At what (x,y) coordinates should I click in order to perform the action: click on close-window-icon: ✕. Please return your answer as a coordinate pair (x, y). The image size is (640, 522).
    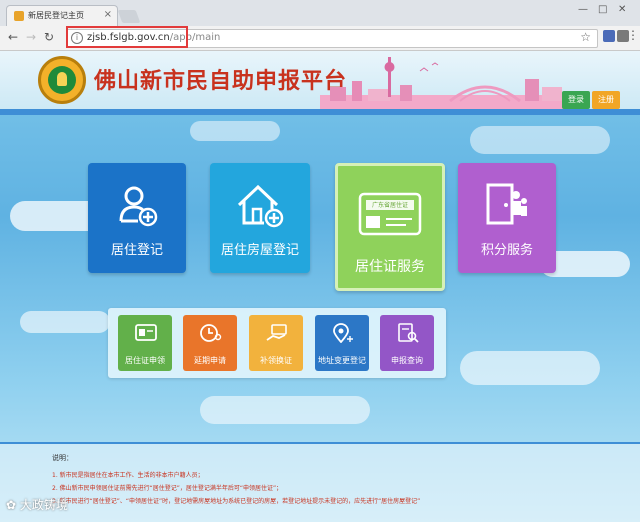
    Looking at the image, I should click on (622, 9).